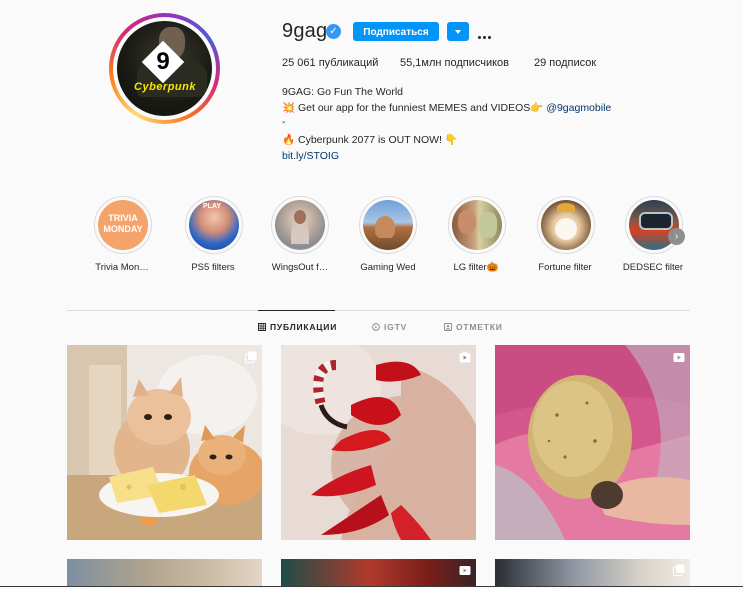  What do you see at coordinates (479, 327) in the screenshot?
I see `tab-tagged-label: ОТМЕТКИ` at bounding box center [479, 327].